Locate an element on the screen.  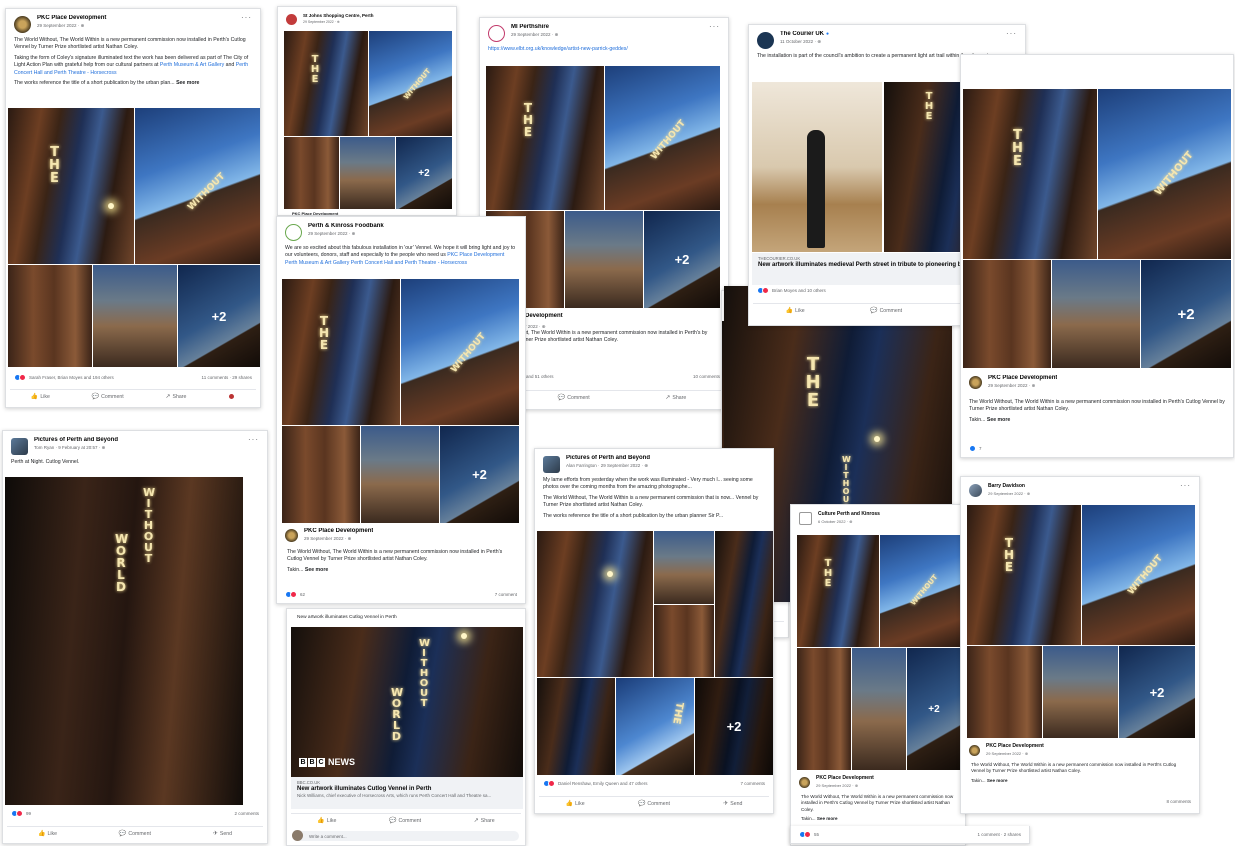
comments-count: 7 comment is located at coordinates (506, 594).